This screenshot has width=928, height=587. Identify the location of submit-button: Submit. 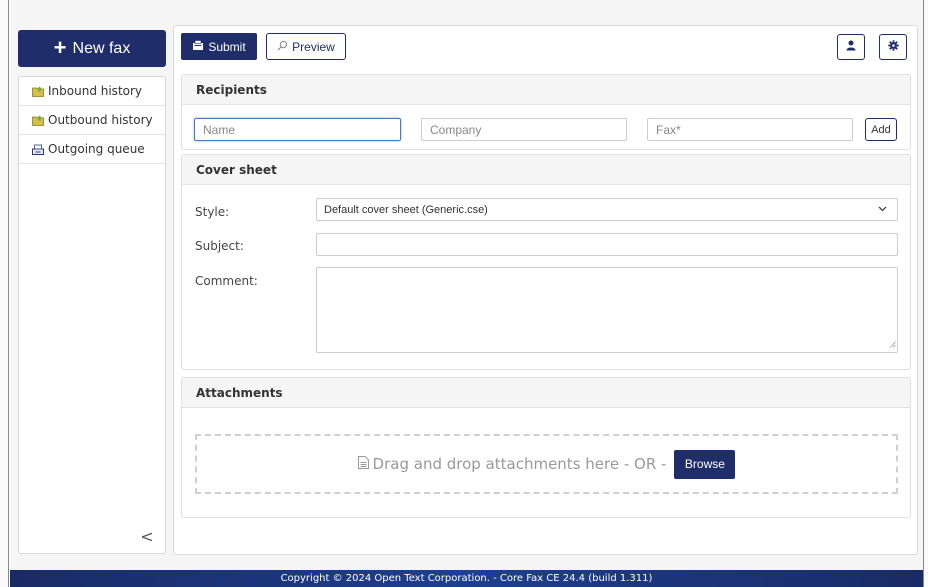
(219, 46).